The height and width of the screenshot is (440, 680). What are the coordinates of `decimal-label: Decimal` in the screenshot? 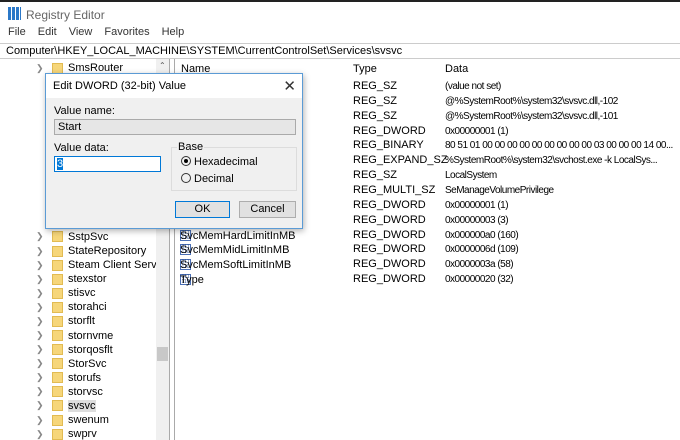 It's located at (214, 179).